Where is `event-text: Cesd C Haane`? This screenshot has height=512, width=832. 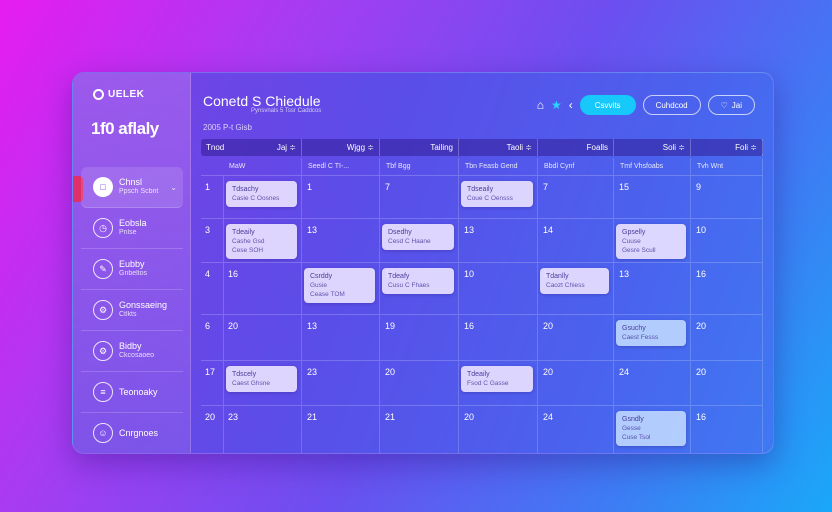 event-text: Cesd C Haane is located at coordinates (409, 241).